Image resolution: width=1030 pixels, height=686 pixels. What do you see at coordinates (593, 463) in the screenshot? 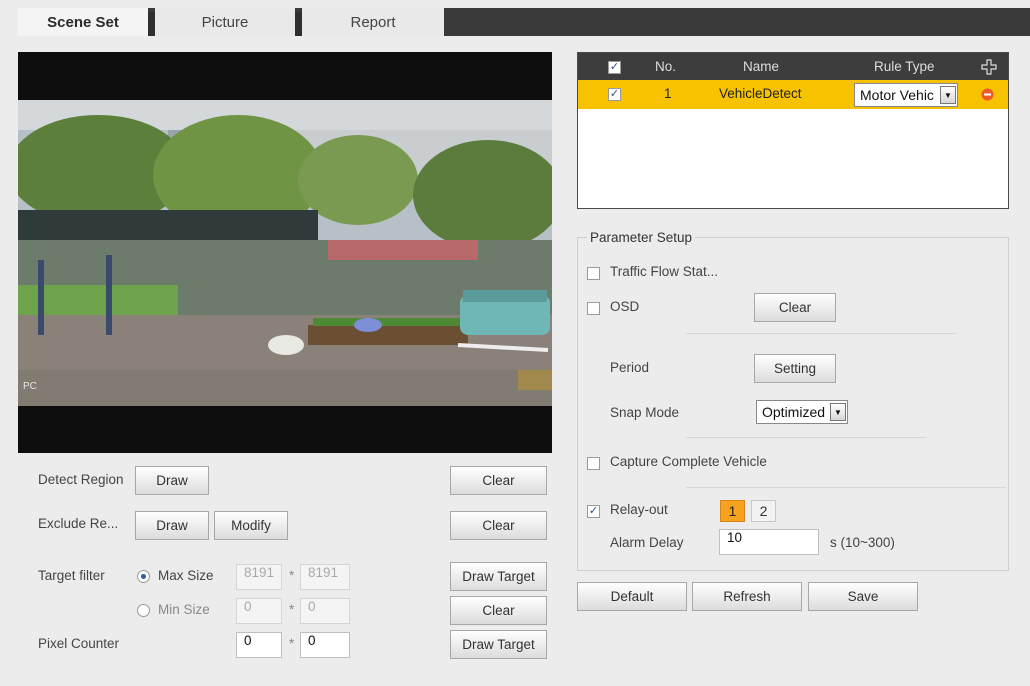
I see `capture-complete-vehicle-checkbox` at bounding box center [593, 463].